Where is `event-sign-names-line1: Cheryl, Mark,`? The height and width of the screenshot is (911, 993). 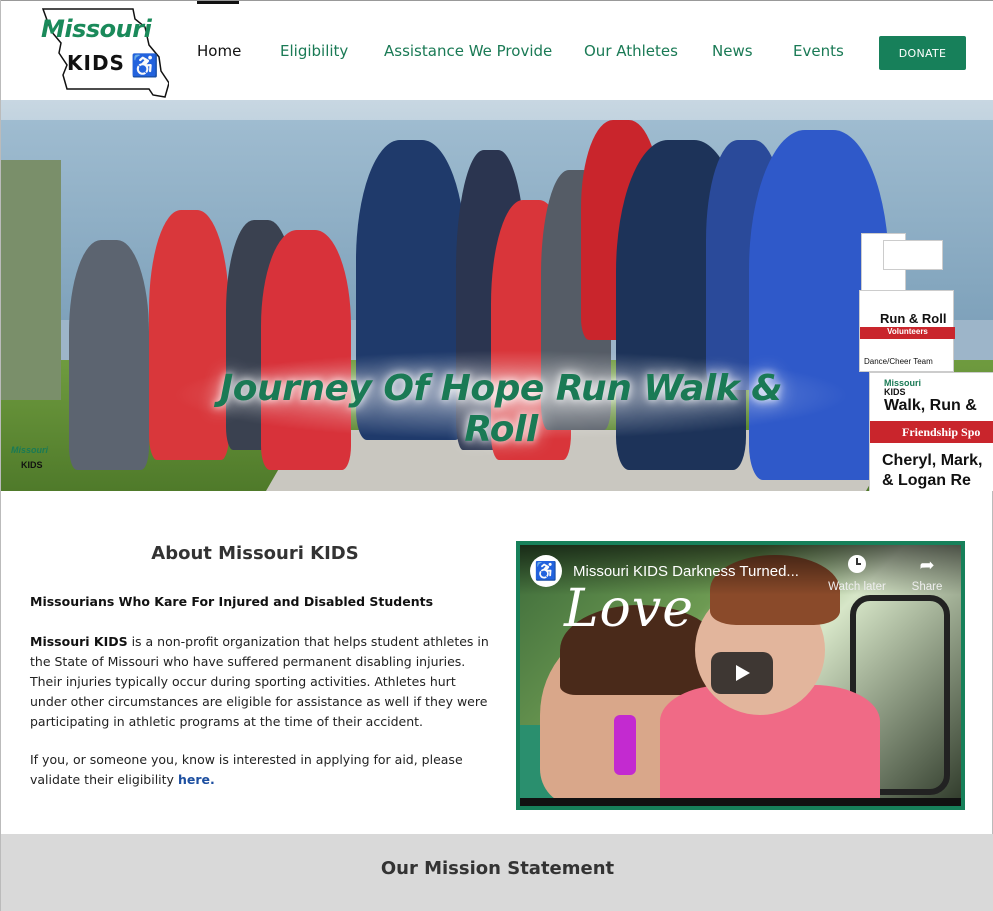
event-sign-names-line1: Cheryl, Mark, is located at coordinates (932, 460).